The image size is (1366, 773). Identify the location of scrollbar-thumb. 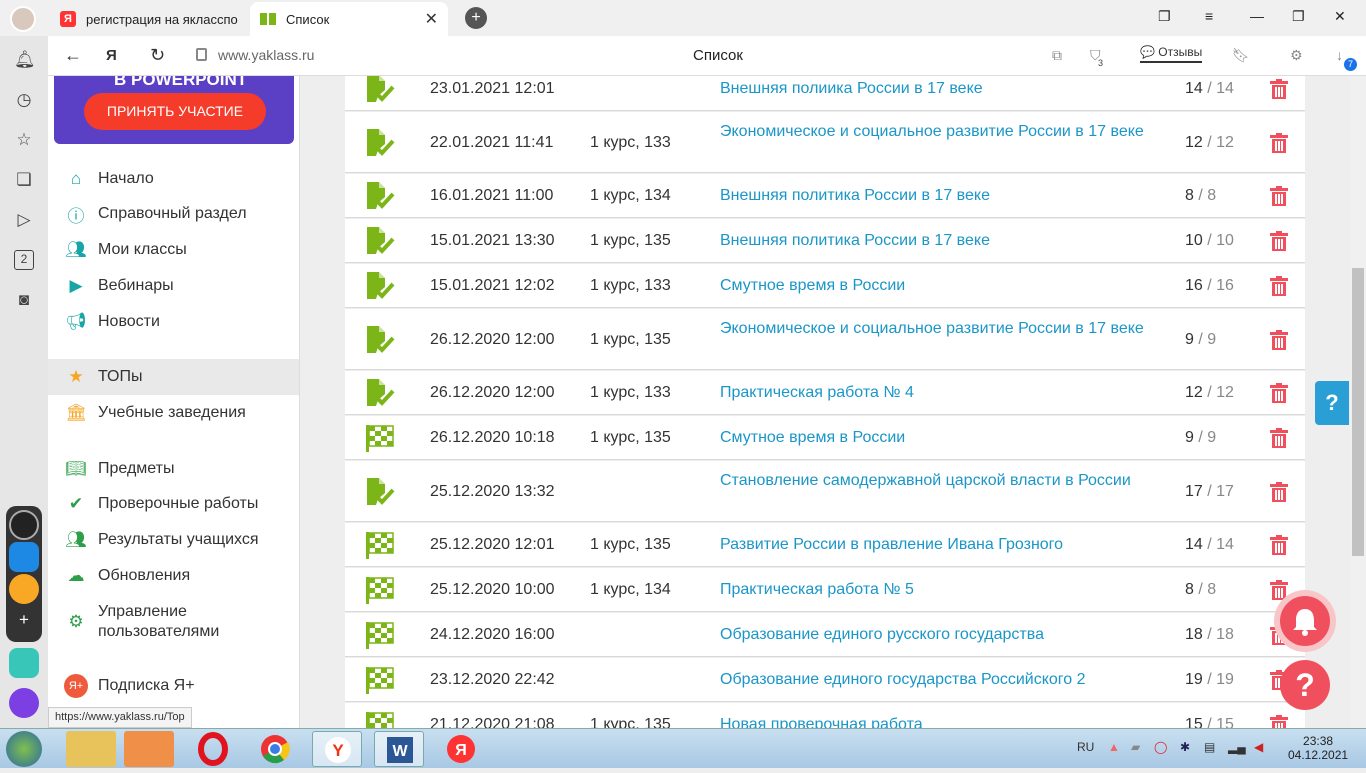
(1358, 412).